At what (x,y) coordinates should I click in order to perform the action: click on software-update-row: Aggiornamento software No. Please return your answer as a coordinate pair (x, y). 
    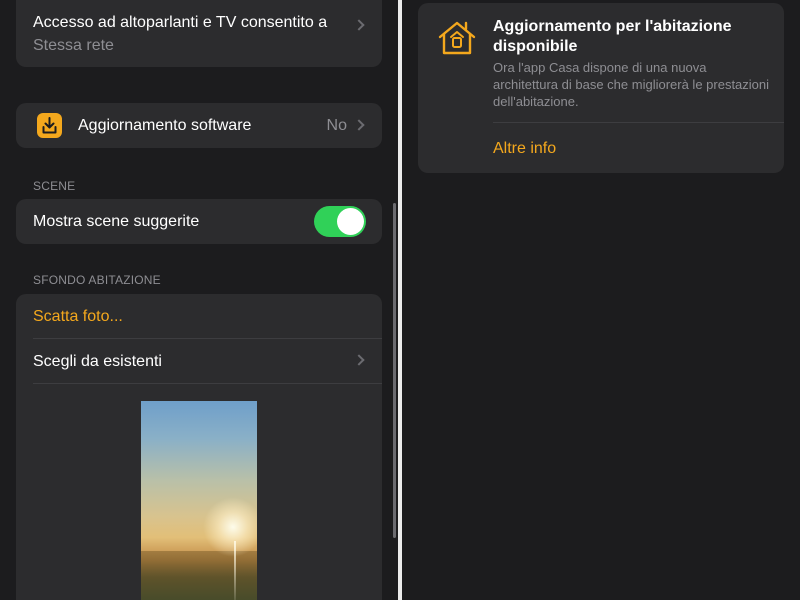
    Looking at the image, I should click on (199, 125).